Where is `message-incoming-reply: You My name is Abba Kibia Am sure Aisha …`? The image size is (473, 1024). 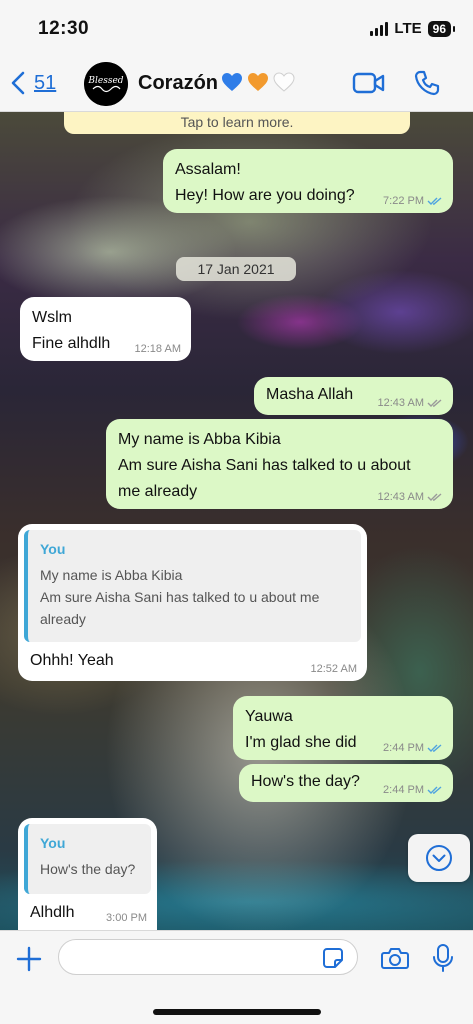
message-incoming-reply: You My name is Abba Kibia Am sure Aisha … is located at coordinates (192, 602).